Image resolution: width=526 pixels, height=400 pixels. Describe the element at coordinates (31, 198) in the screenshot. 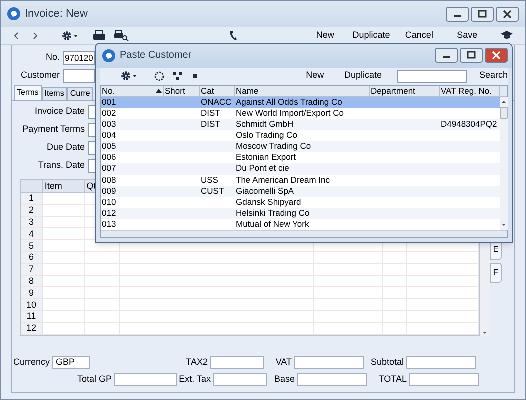

I see `row-number: 1` at that location.